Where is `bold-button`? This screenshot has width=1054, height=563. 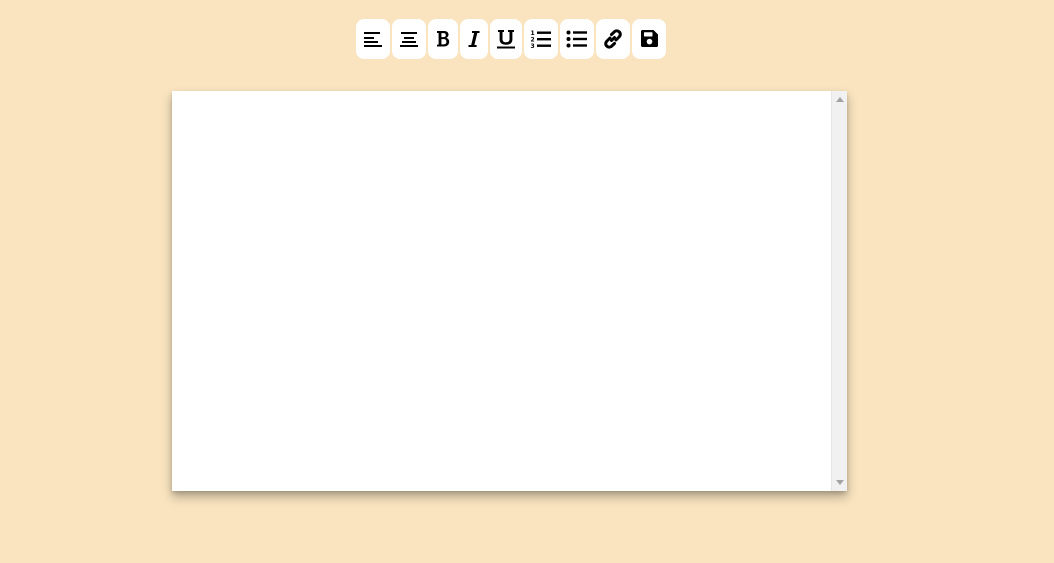
bold-button is located at coordinates (443, 39).